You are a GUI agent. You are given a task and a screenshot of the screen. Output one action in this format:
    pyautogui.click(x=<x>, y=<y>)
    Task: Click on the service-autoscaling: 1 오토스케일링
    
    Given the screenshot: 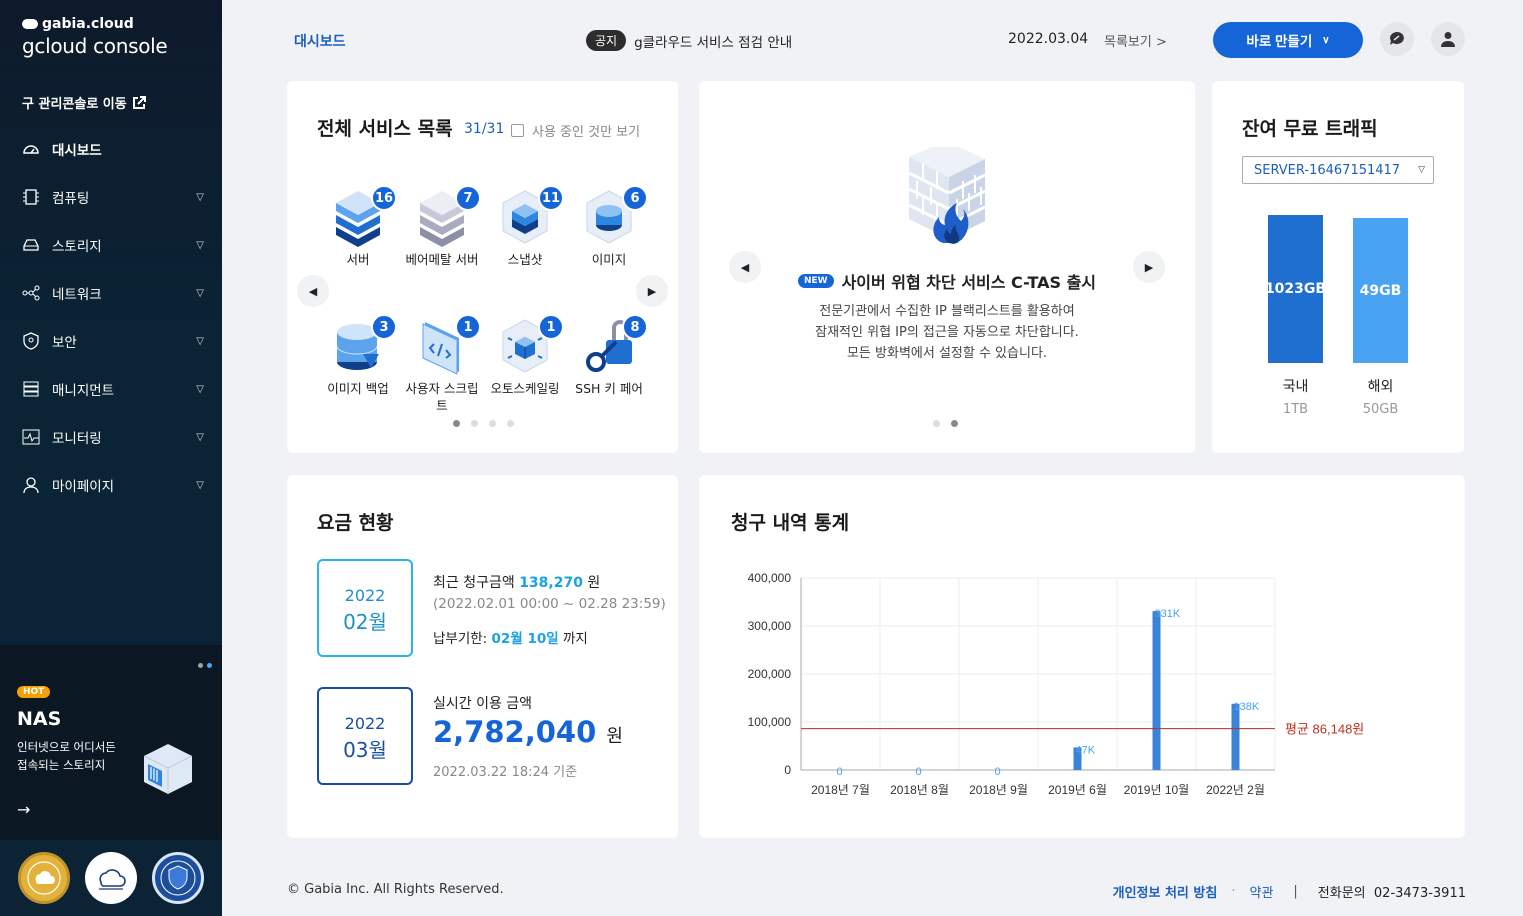 What is the action you would take?
    pyautogui.click(x=525, y=355)
    